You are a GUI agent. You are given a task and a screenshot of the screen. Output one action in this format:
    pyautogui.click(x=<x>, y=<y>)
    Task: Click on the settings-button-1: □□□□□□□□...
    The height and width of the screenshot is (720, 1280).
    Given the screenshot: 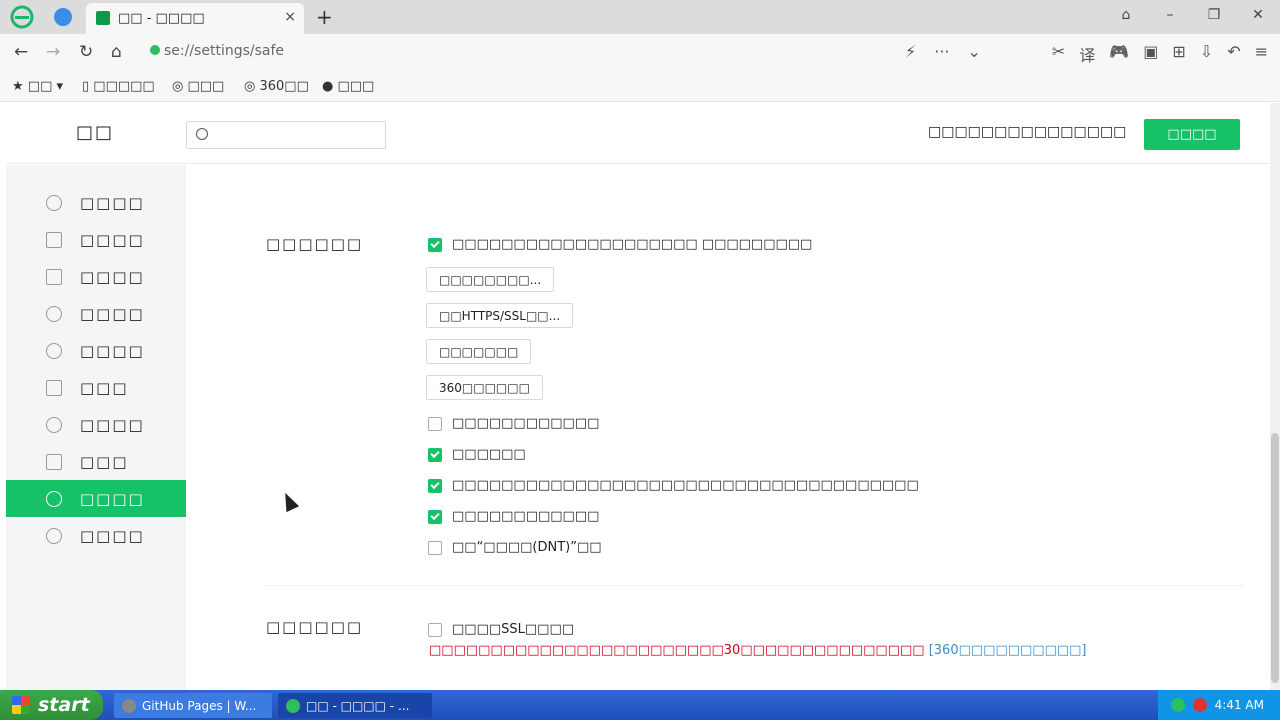 What is the action you would take?
    pyautogui.click(x=490, y=279)
    